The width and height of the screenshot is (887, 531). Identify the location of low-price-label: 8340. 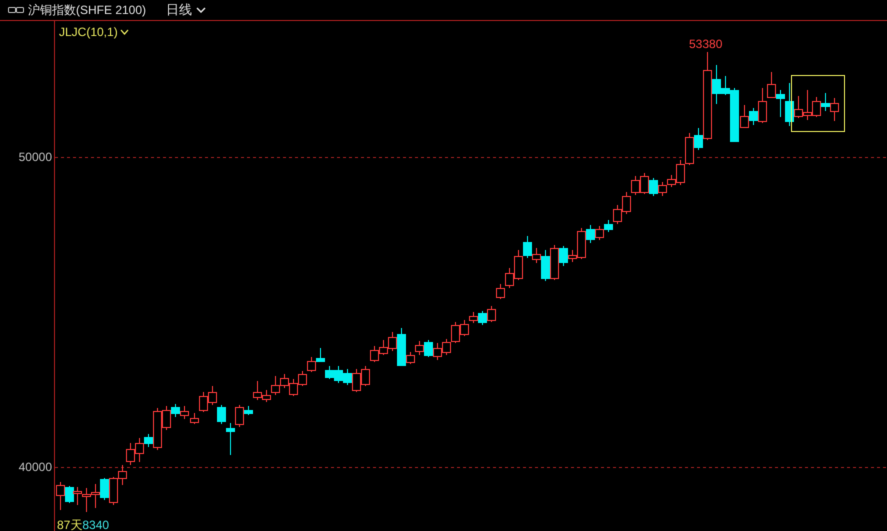
(96, 525).